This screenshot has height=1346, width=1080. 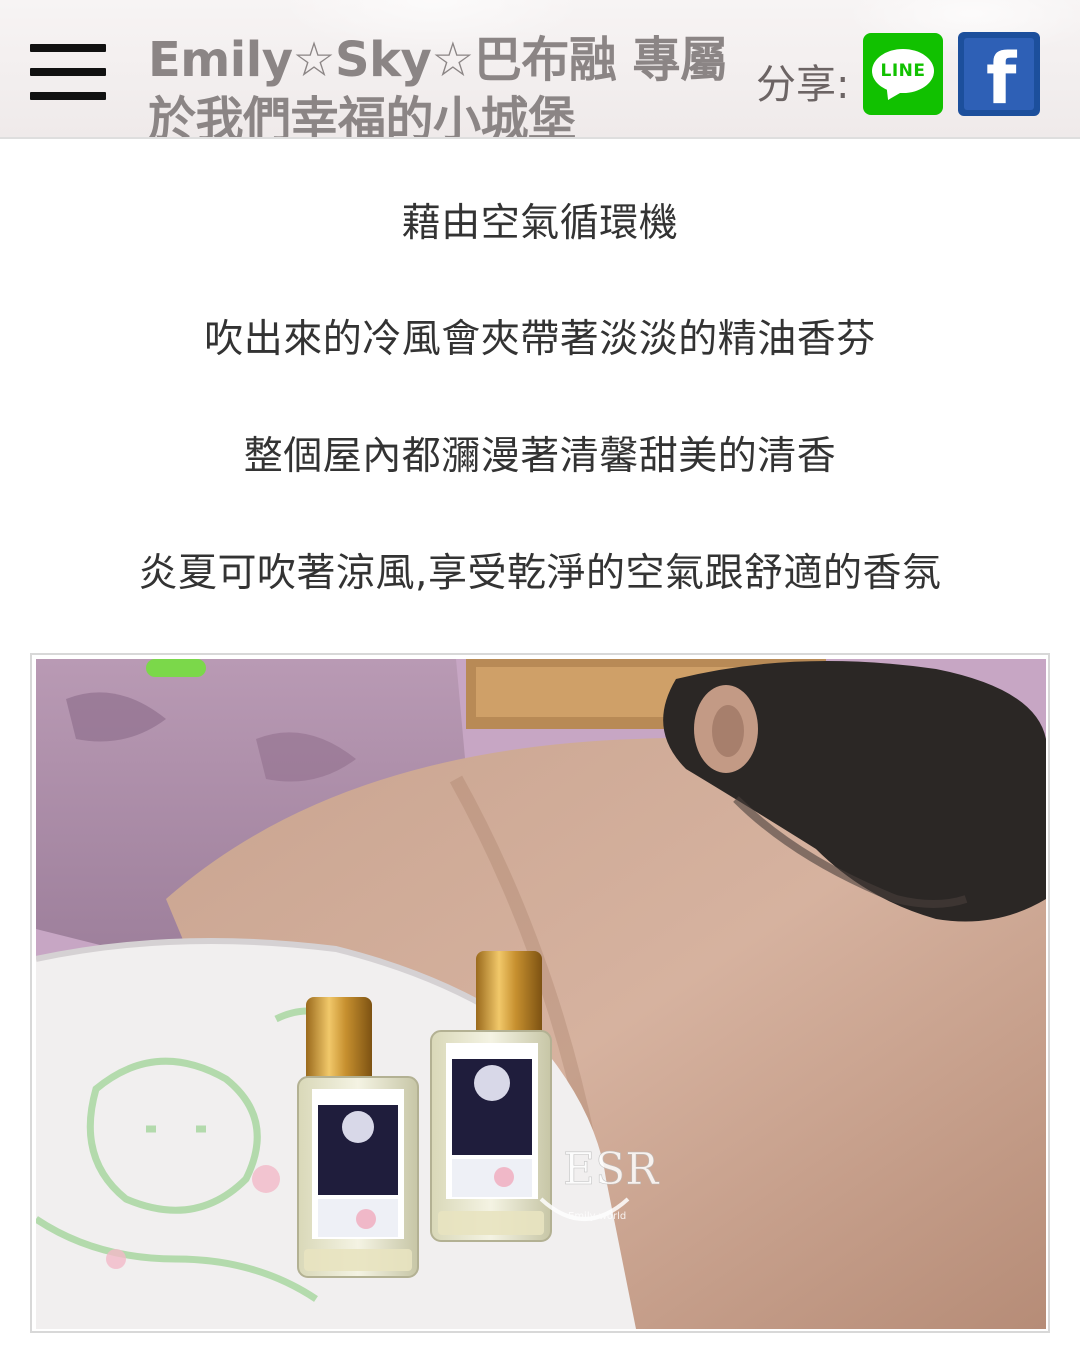 I want to click on line-icon: LINE, so click(x=903, y=71).